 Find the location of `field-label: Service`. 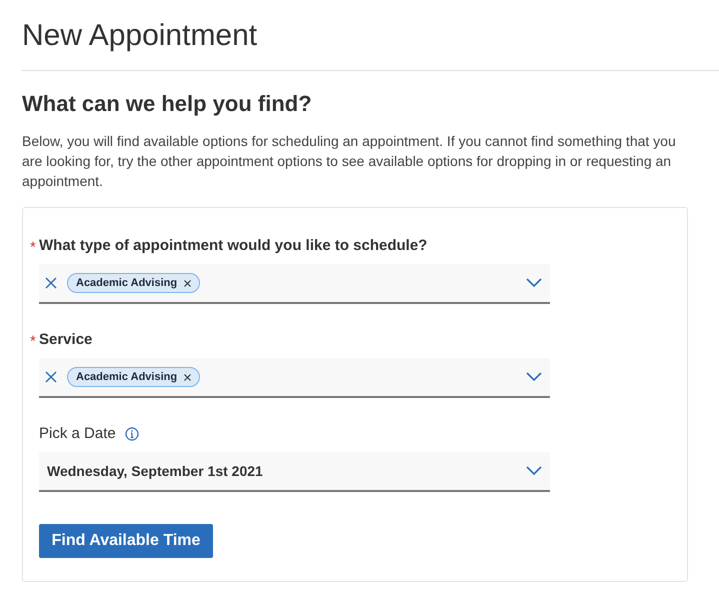

field-label: Service is located at coordinates (65, 340).